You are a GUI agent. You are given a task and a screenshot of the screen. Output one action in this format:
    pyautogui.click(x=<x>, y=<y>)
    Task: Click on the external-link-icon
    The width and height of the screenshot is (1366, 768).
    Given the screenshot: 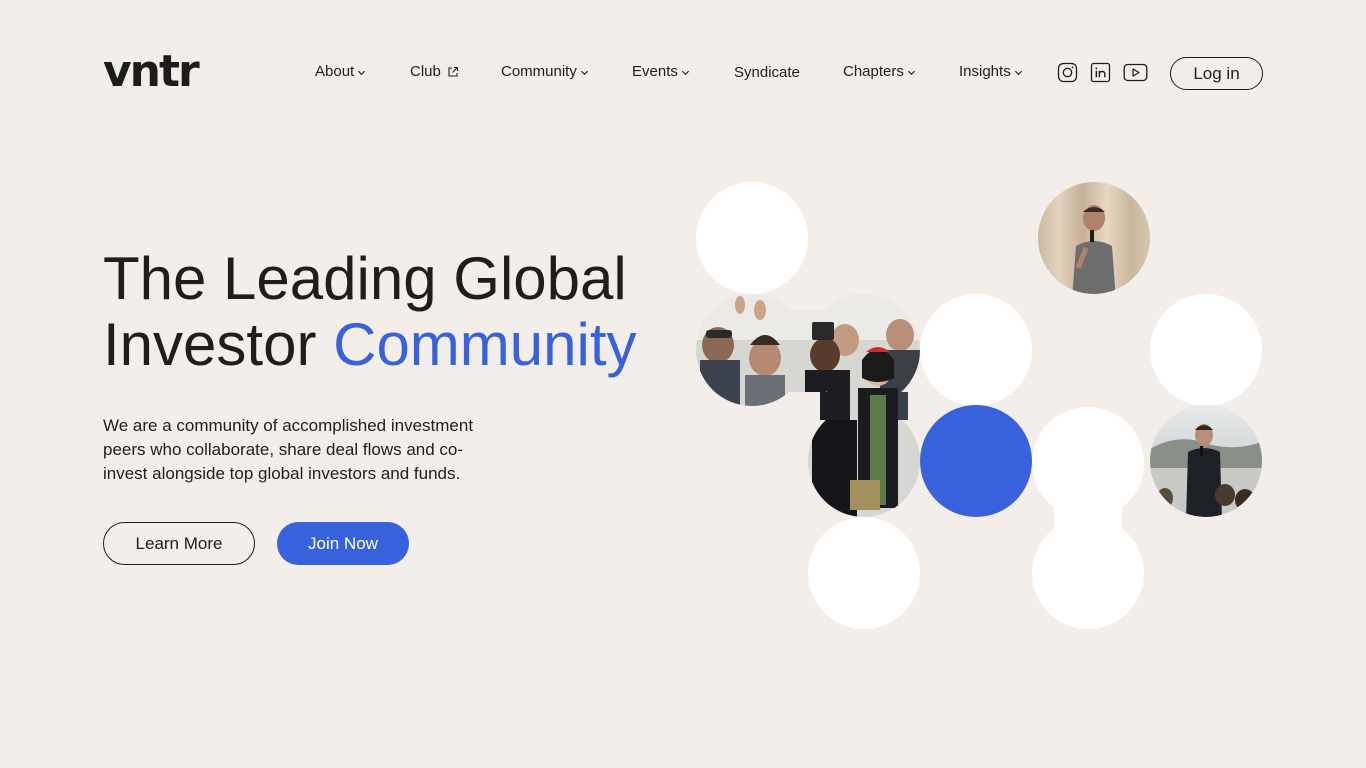 What is the action you would take?
    pyautogui.click(x=453, y=71)
    